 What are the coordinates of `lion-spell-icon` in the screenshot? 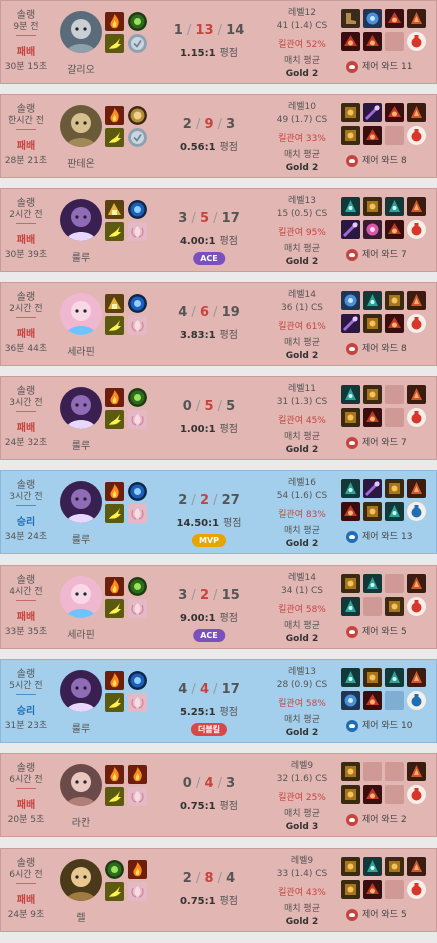 It's located at (137, 115).